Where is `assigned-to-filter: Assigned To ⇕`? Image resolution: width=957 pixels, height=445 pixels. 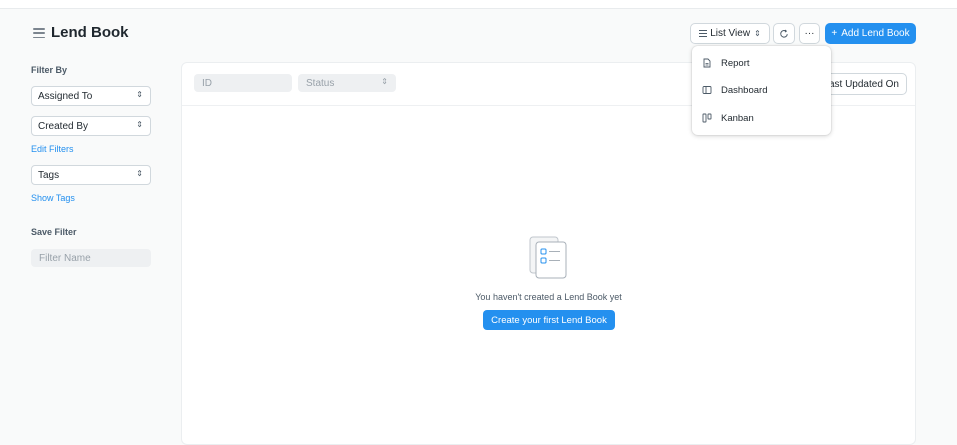
assigned-to-filter: Assigned To ⇕ is located at coordinates (91, 96).